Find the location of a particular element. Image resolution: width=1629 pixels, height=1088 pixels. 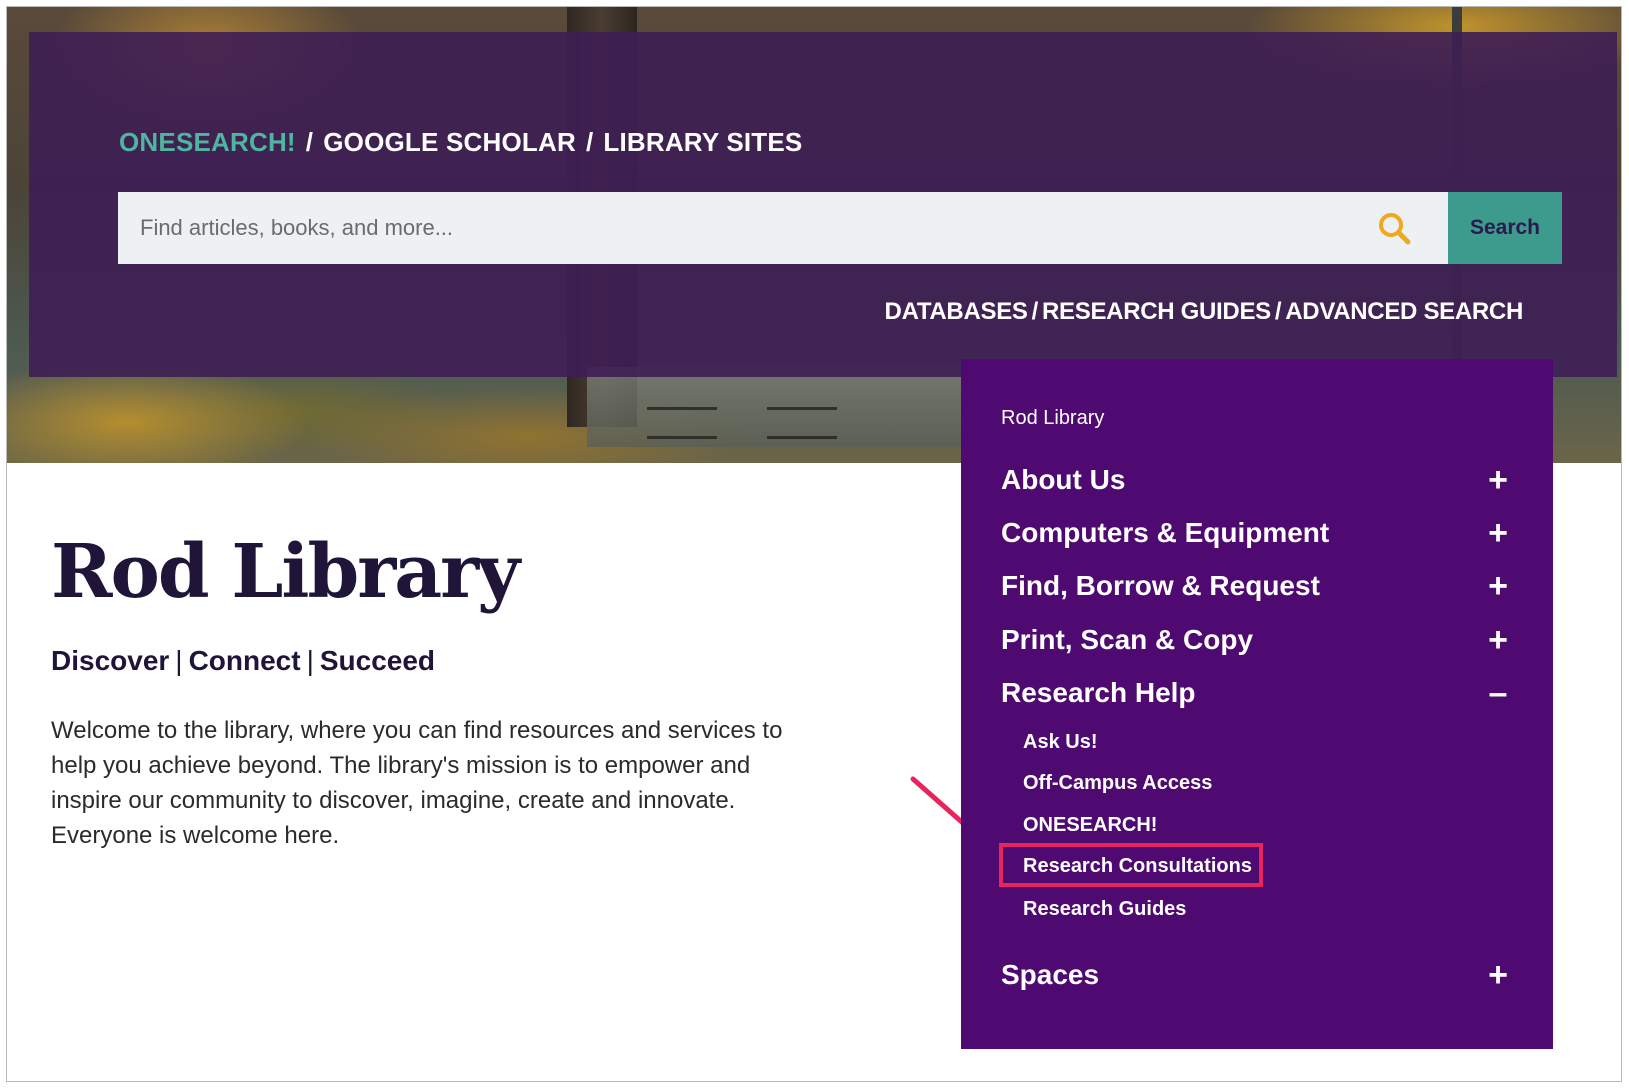

search-input is located at coordinates (783, 228).